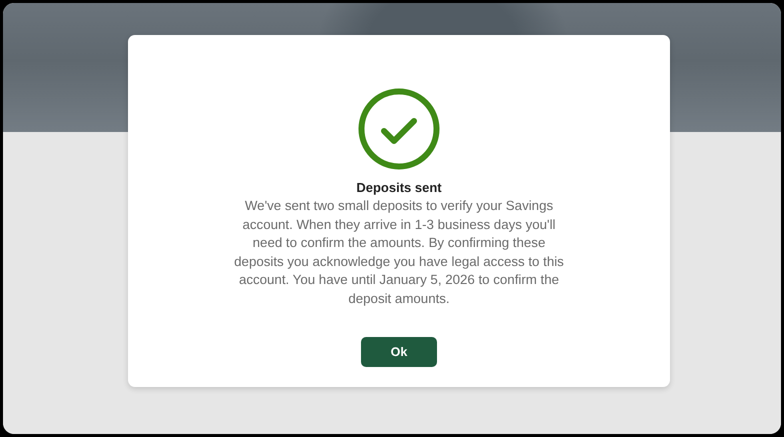 Image resolution: width=784 pixels, height=437 pixels. Describe the element at coordinates (399, 129) in the screenshot. I see `success-check-icon` at that location.